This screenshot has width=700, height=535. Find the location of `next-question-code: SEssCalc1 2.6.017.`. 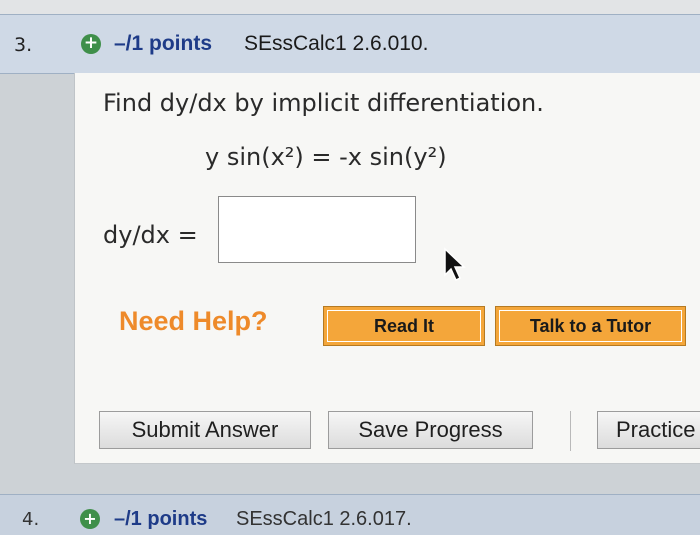

next-question-code: SEssCalc1 2.6.017. is located at coordinates (324, 519).